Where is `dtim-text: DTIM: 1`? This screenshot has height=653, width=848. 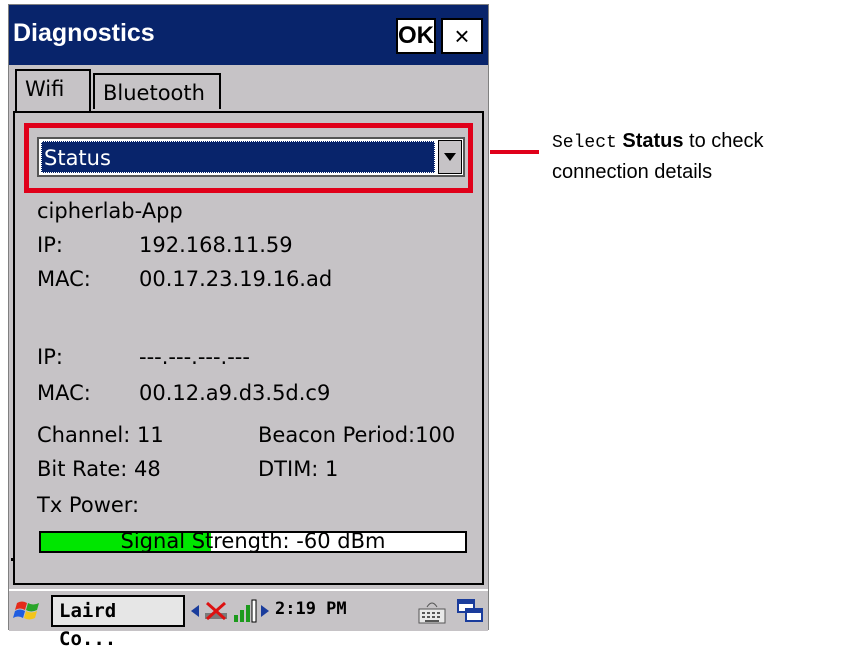 dtim-text: DTIM: 1 is located at coordinates (298, 469).